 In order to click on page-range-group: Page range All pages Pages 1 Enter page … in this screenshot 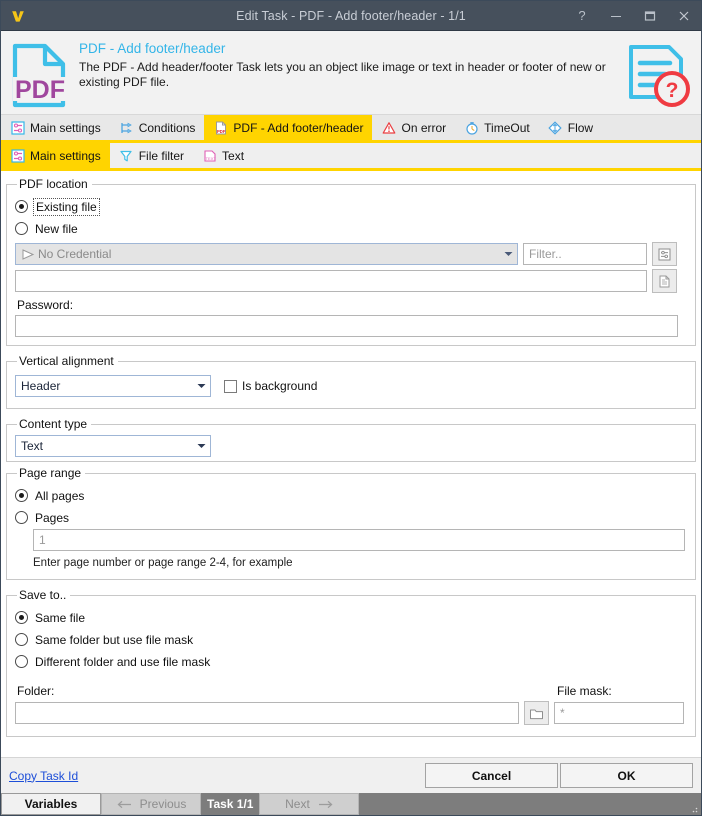, I will do `click(351, 523)`.